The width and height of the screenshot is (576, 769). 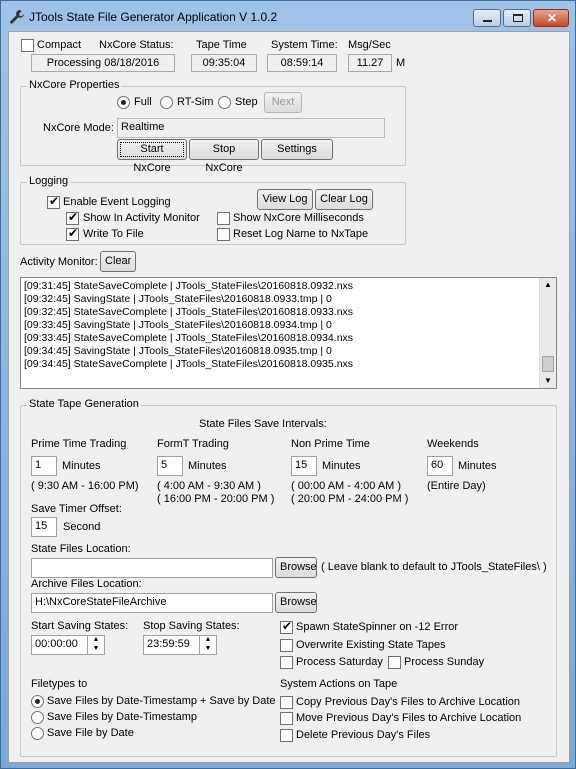 I want to click on compact-checkbox, so click(x=27, y=45).